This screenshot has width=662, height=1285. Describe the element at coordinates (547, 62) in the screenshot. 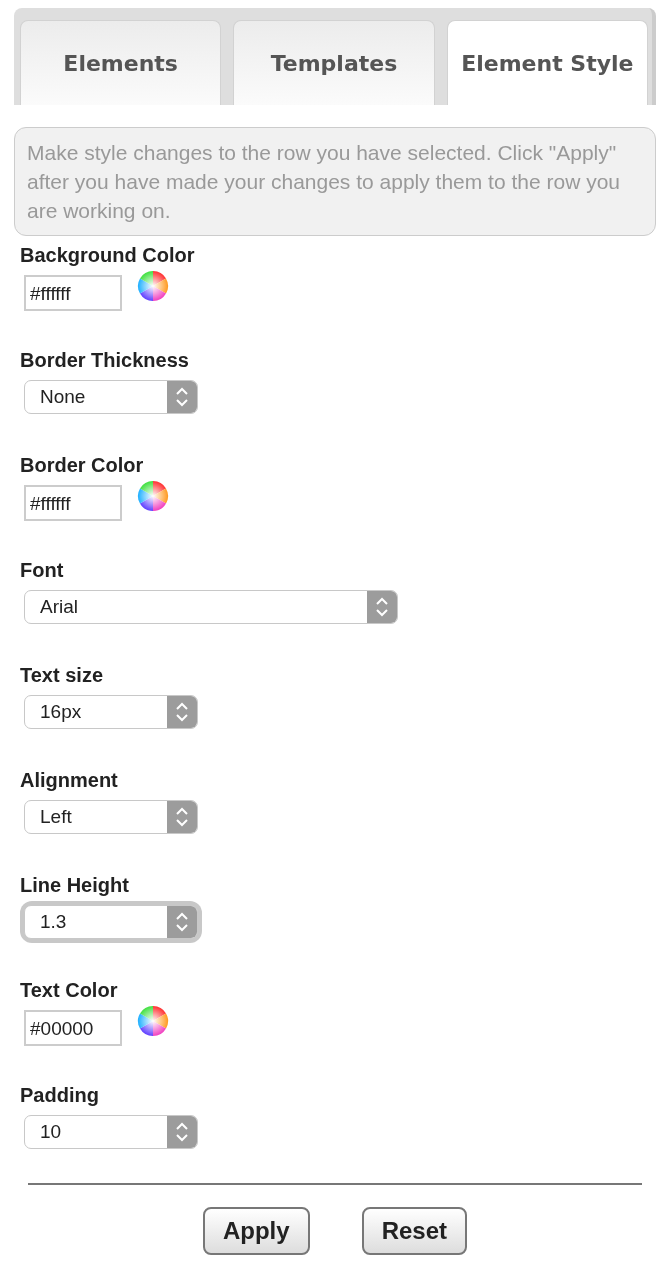

I see `tab: Element Style` at that location.